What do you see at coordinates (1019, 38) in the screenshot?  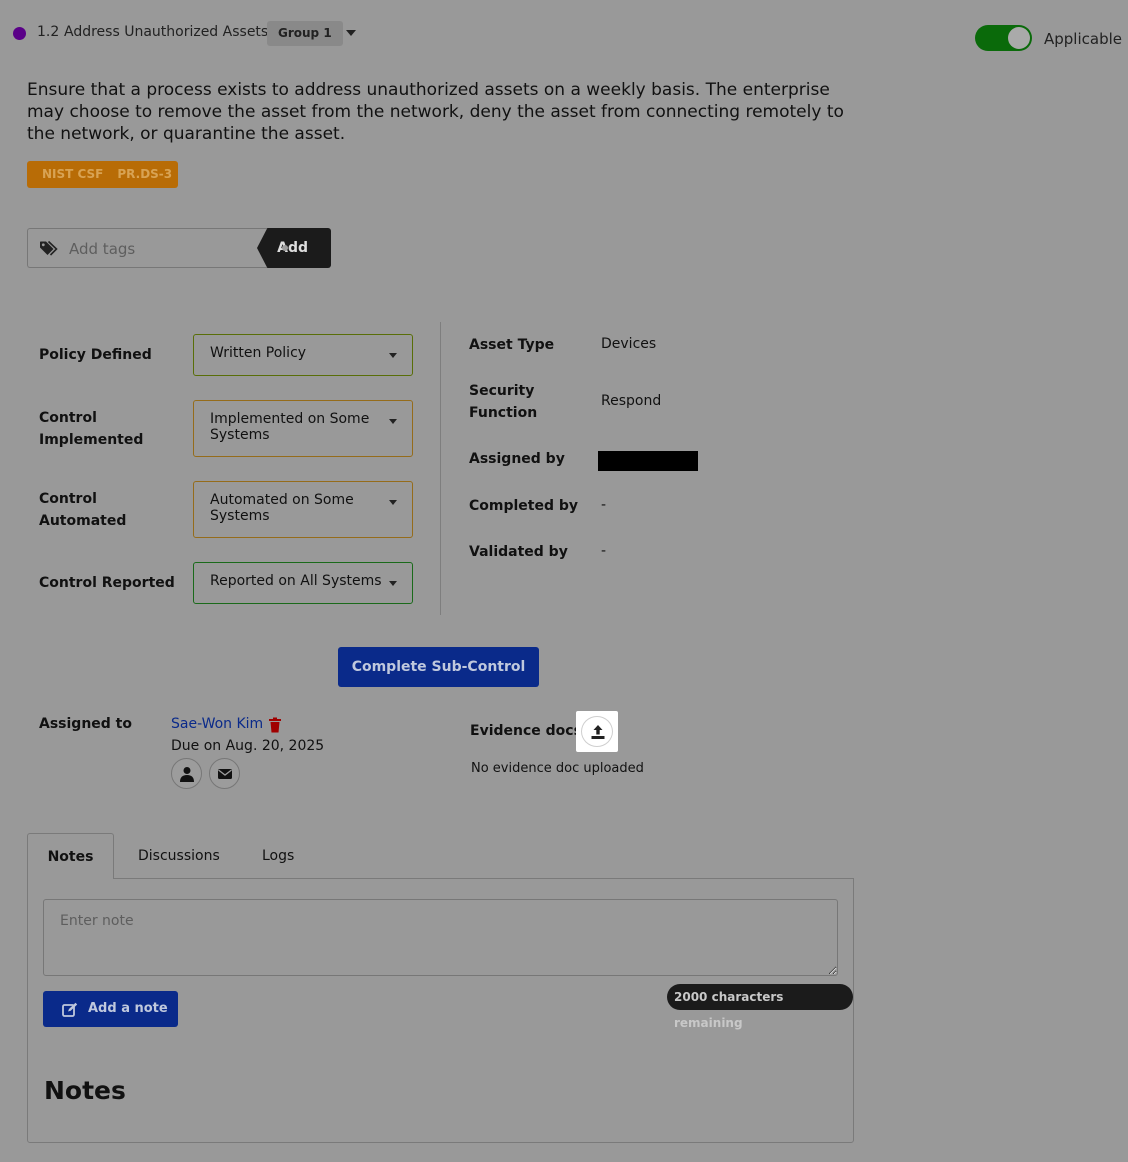 I see `toggle-knob` at bounding box center [1019, 38].